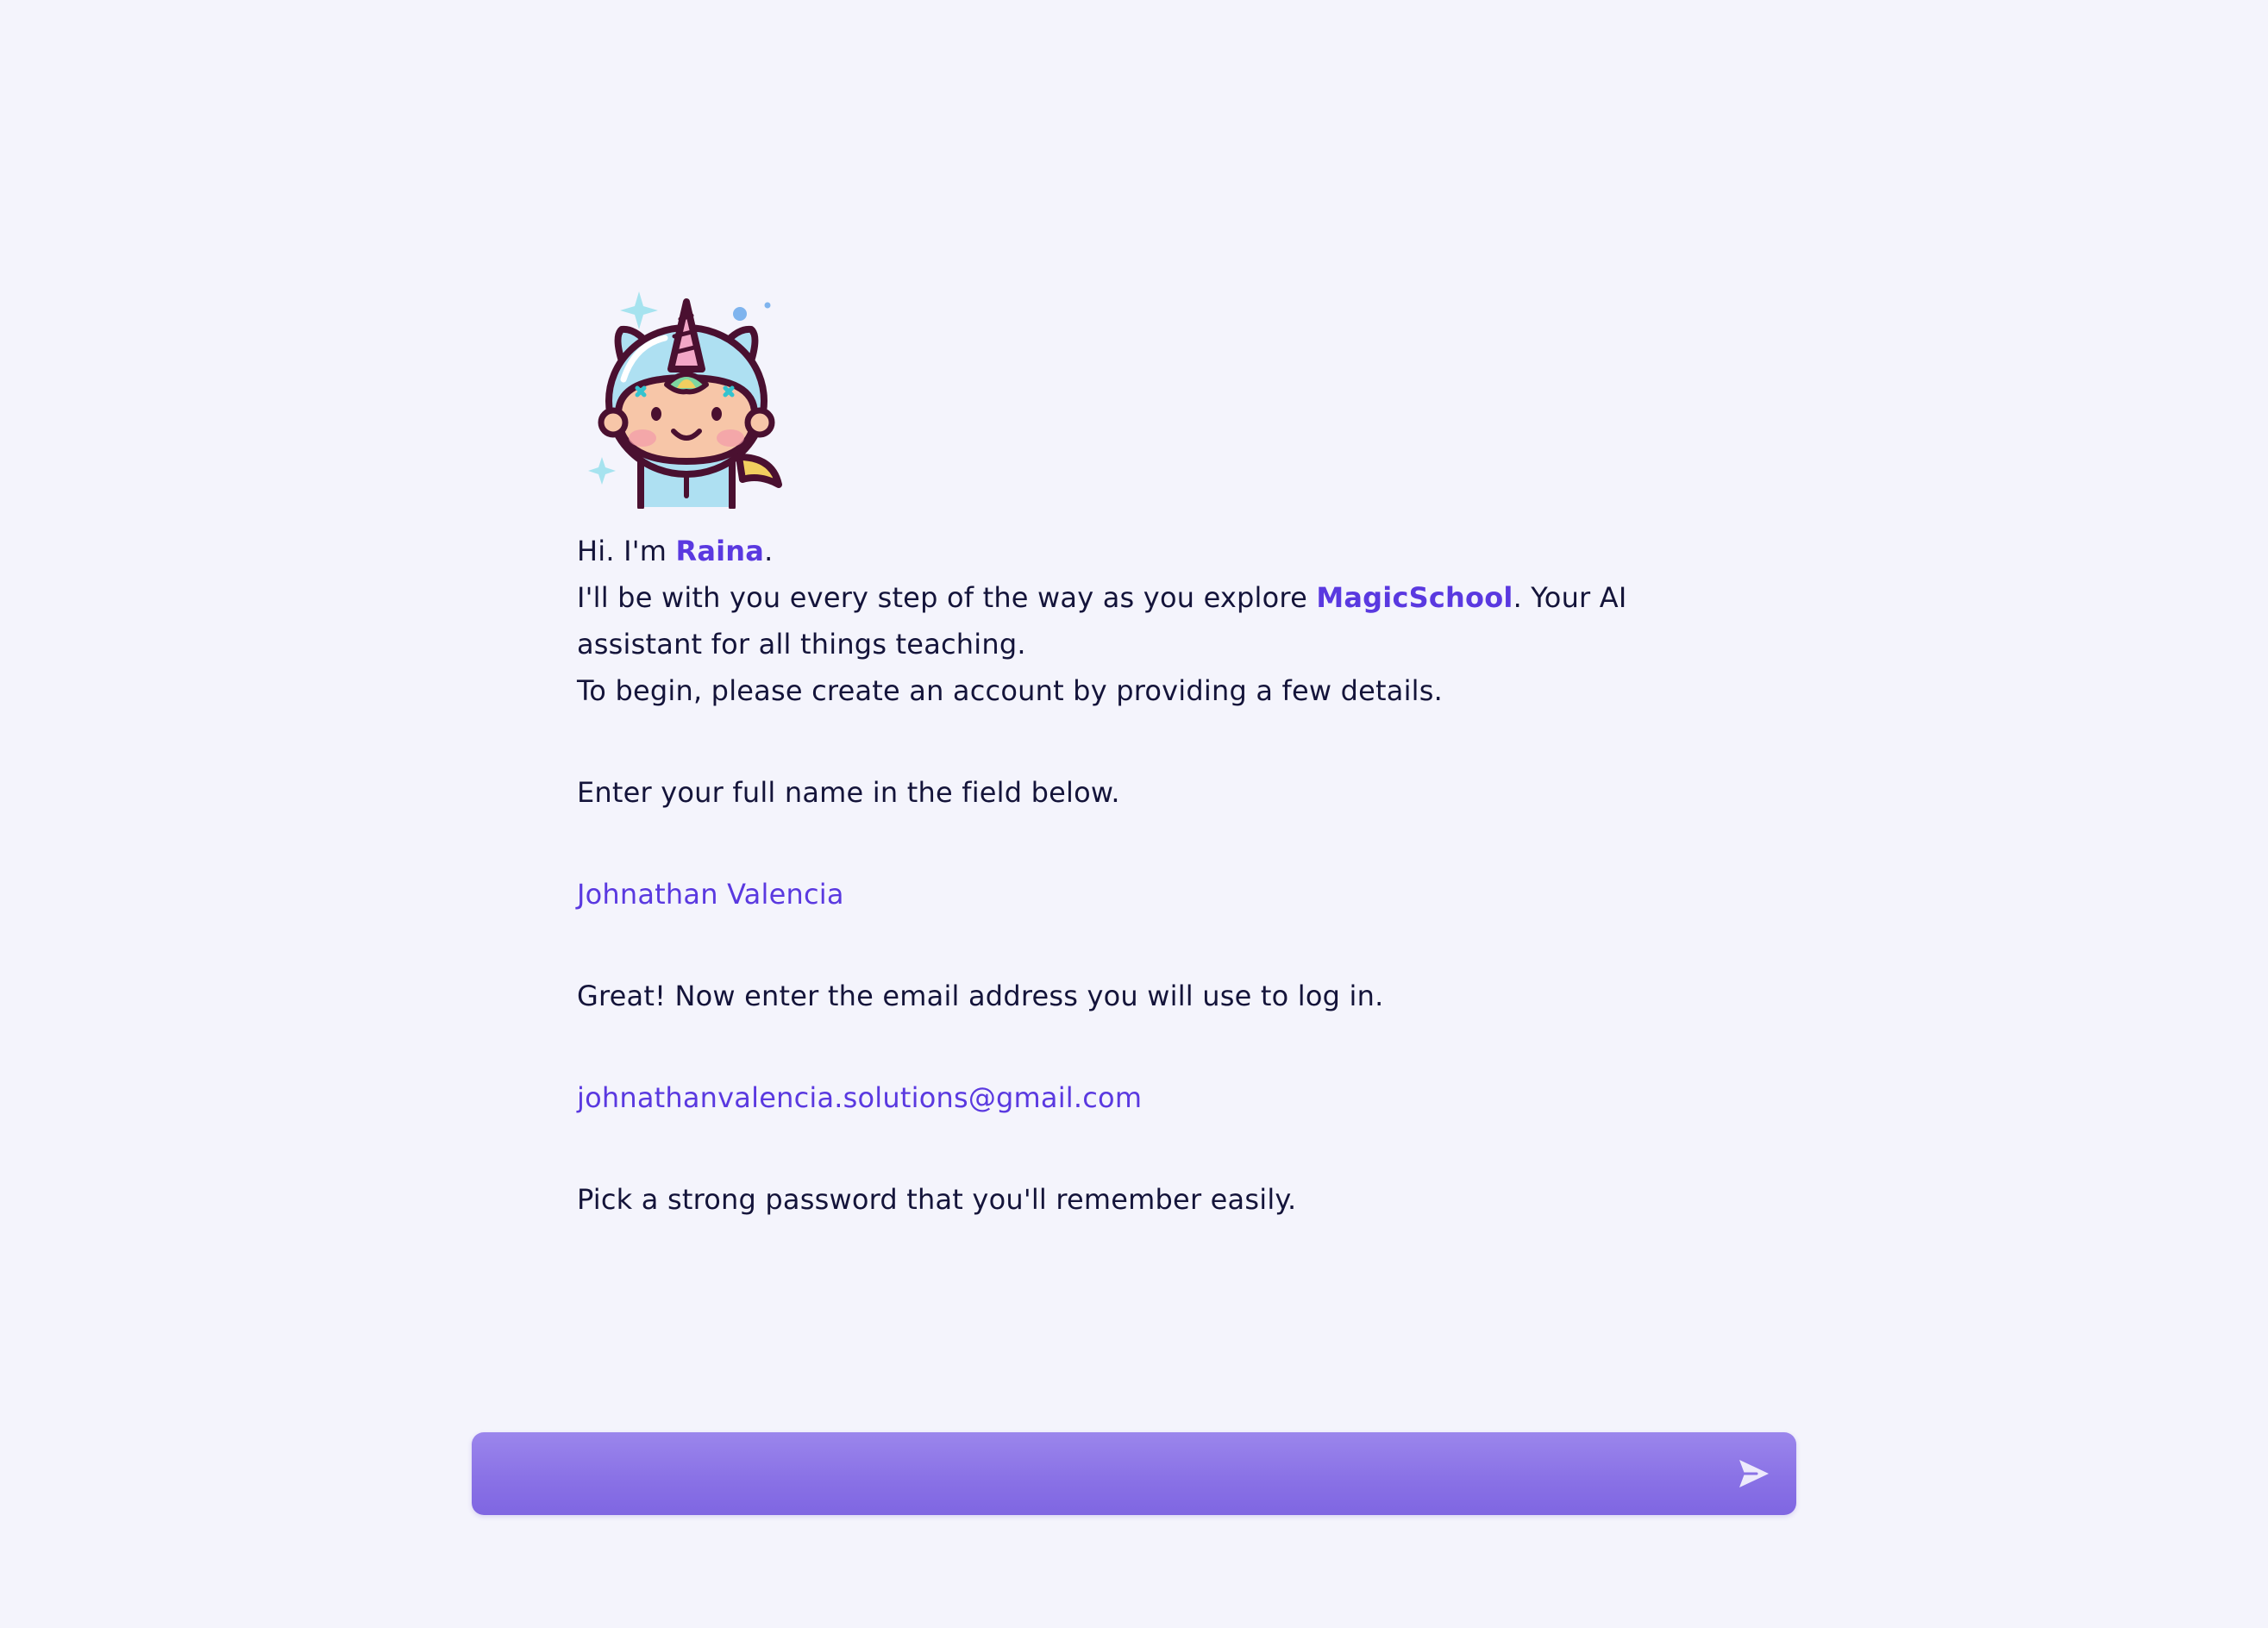 This screenshot has height=1628, width=2268. Describe the element at coordinates (1415, 597) in the screenshot. I see `brand-name: MagicSchool` at that location.